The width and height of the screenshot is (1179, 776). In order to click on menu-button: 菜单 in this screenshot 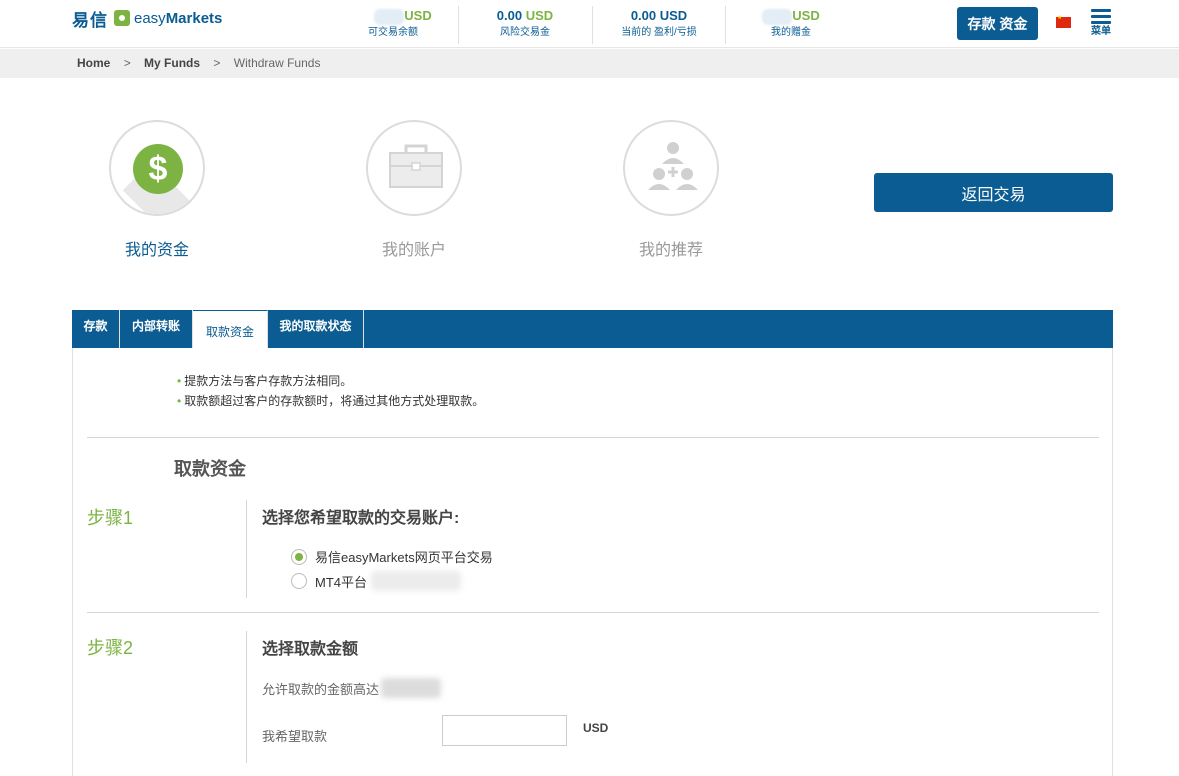, I will do `click(1101, 26)`.